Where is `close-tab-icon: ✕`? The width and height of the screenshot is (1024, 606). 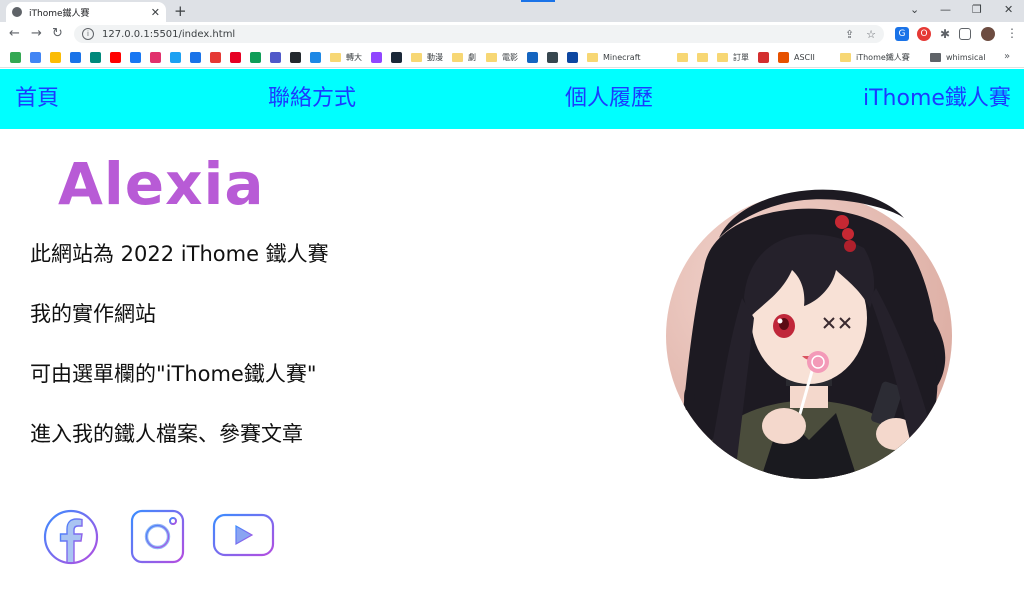
close-tab-icon: ✕ is located at coordinates (155, 12).